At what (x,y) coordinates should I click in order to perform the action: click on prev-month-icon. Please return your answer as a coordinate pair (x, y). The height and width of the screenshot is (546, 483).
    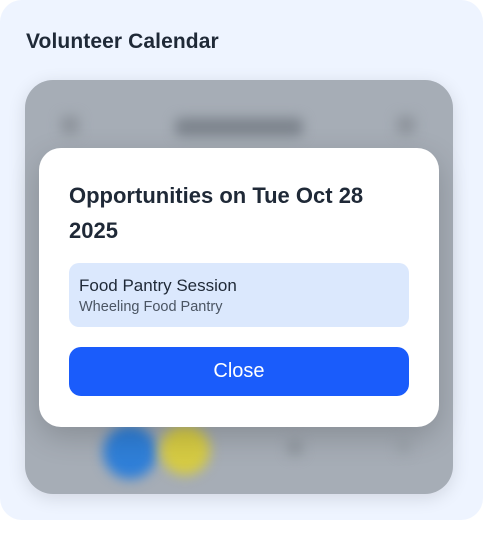
    Looking at the image, I should click on (70, 125).